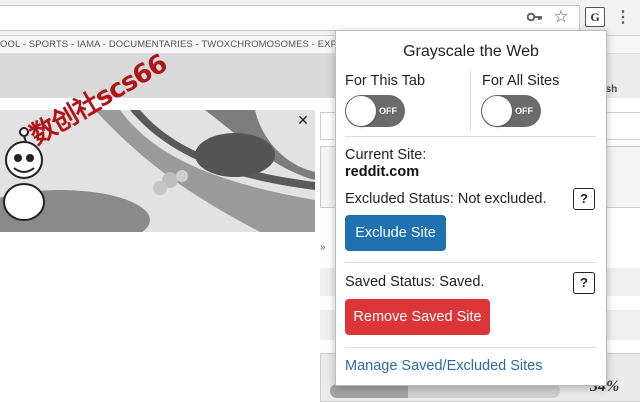 Image resolution: width=640 pixels, height=402 pixels. I want to click on this-tab-toggle: OFF, so click(375, 111).